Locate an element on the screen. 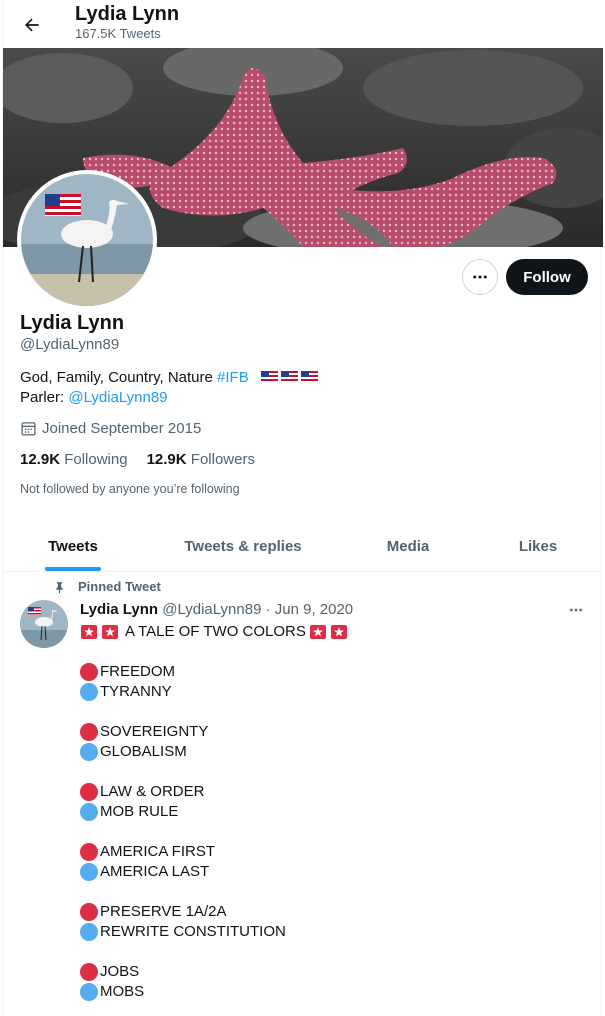 The width and height of the screenshot is (605, 1016). tweet-header: Lydia Lynn @LydiaLynn89 · Jun 9, 2020 is located at coordinates (216, 609).